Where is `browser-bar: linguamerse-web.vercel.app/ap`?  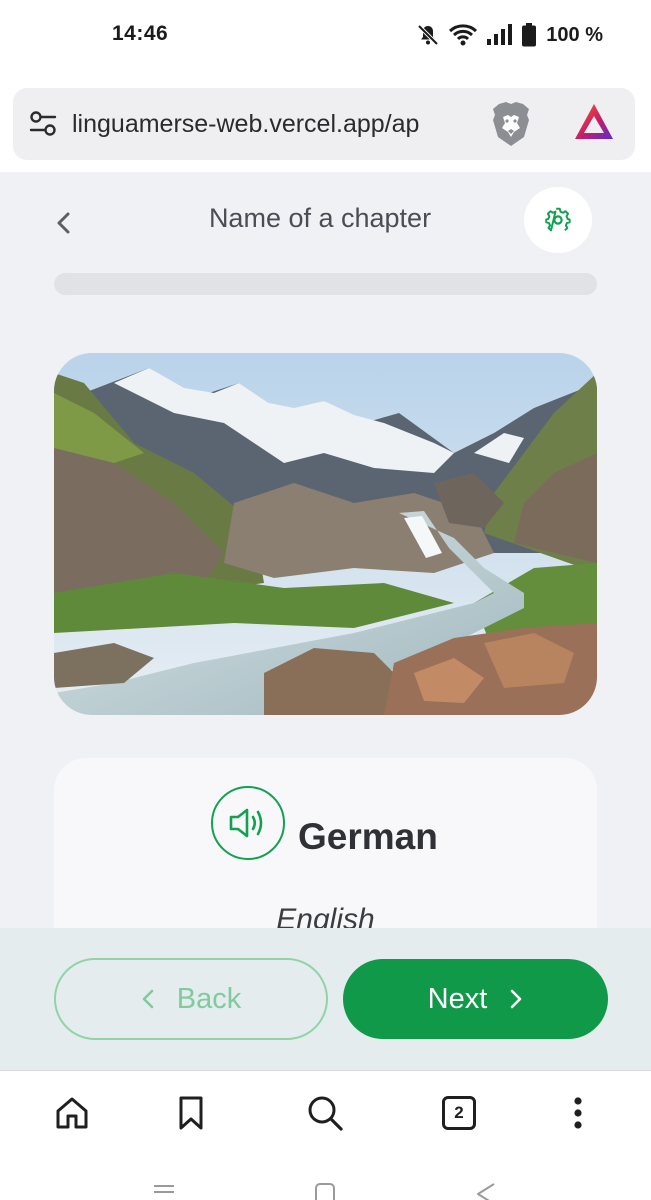
browser-bar: linguamerse-web.vercel.app/ap is located at coordinates (325, 122).